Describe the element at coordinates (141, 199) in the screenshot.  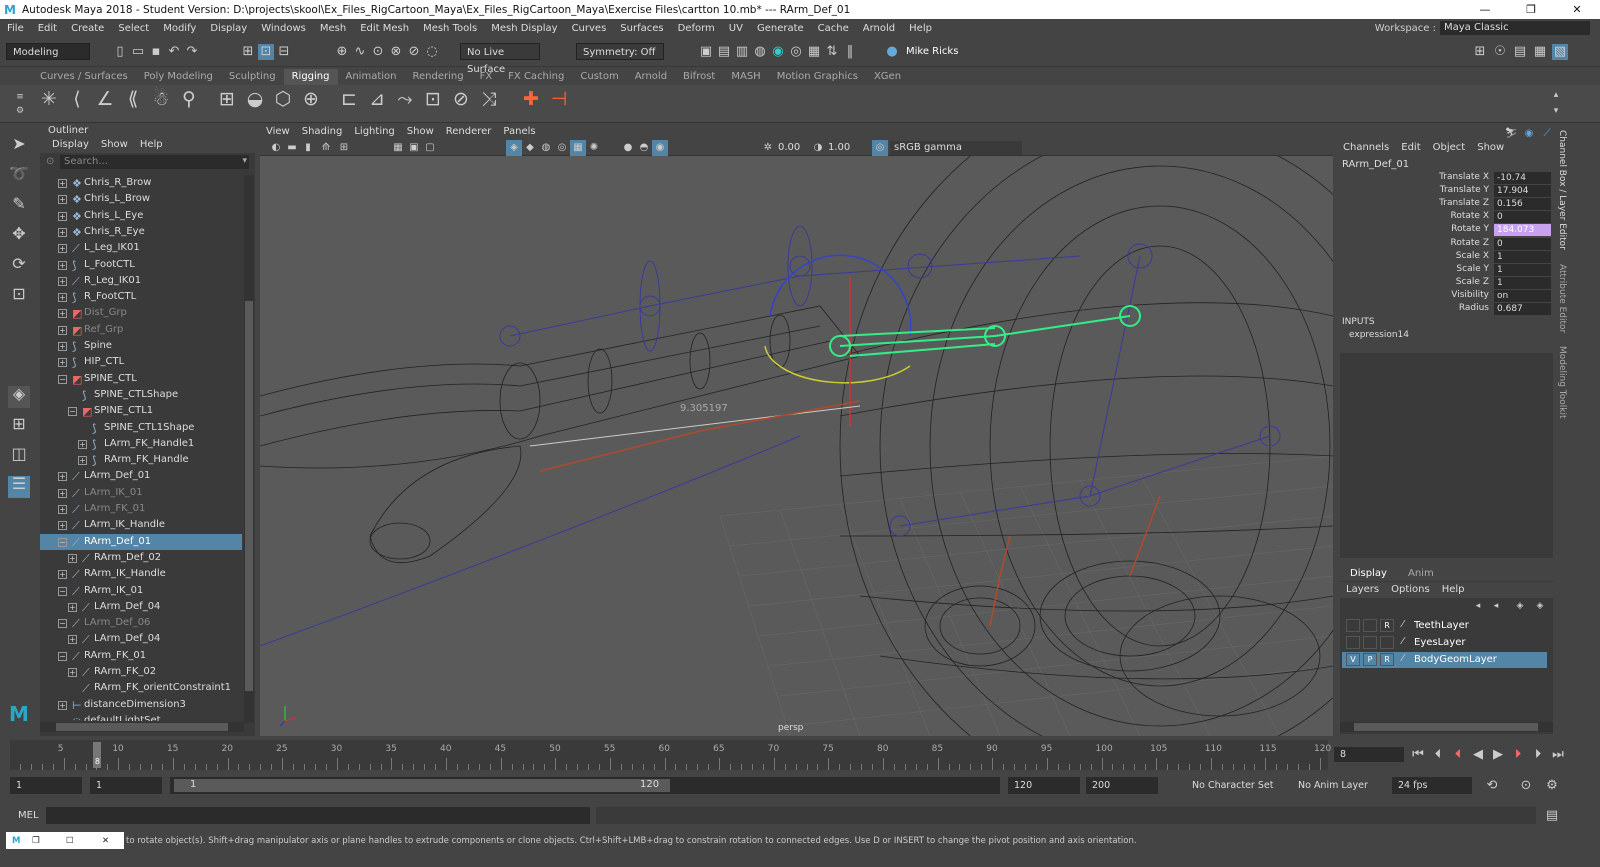
I see `outliner-row: + ❖ Chris_L_Brow` at that location.